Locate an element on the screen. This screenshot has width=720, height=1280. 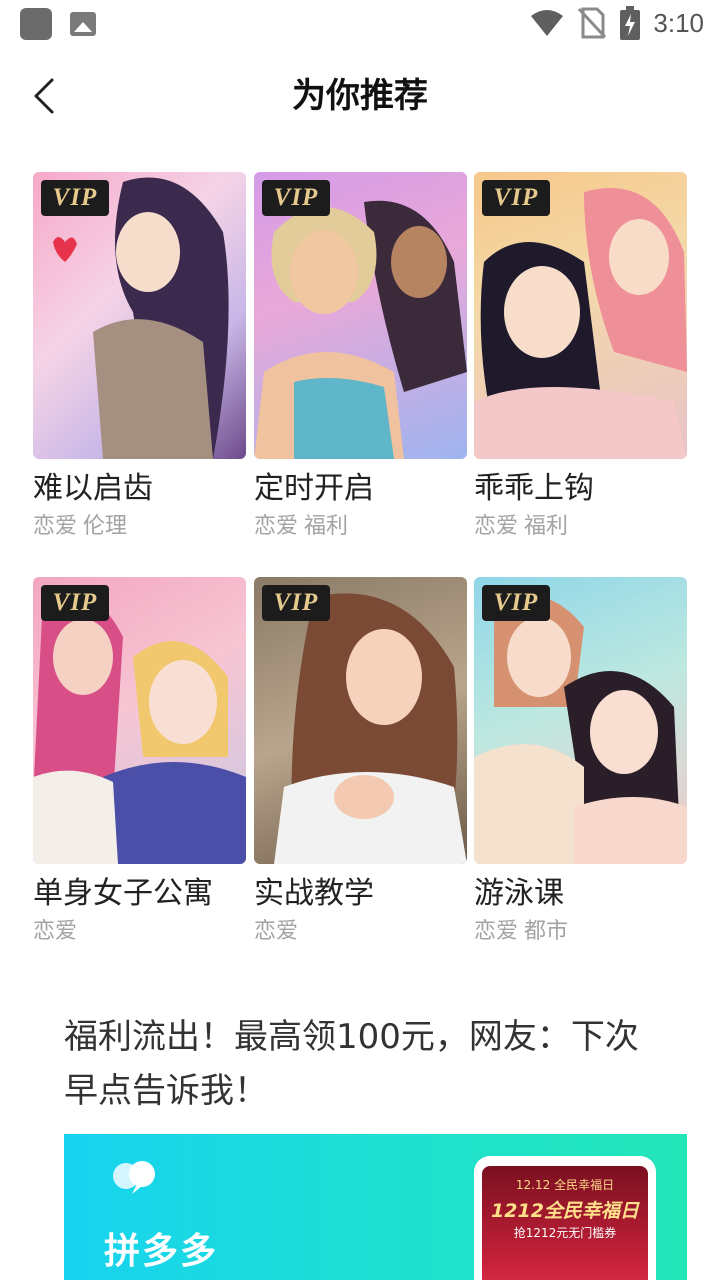
wifi-icon is located at coordinates (547, 23).